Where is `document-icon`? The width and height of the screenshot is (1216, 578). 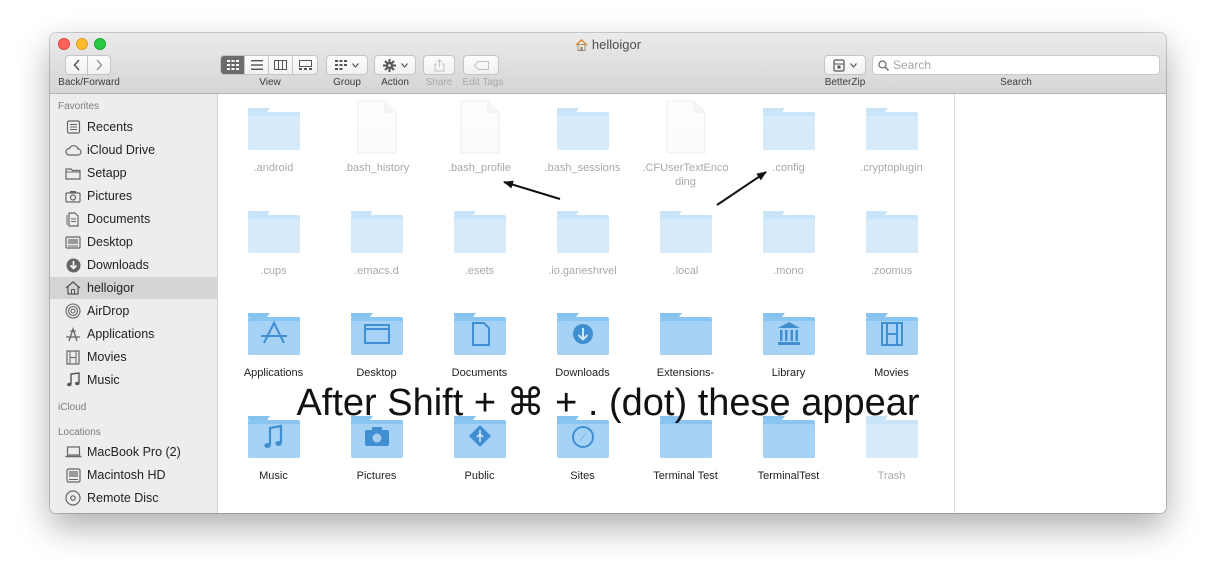 document-icon is located at coordinates (73, 219).